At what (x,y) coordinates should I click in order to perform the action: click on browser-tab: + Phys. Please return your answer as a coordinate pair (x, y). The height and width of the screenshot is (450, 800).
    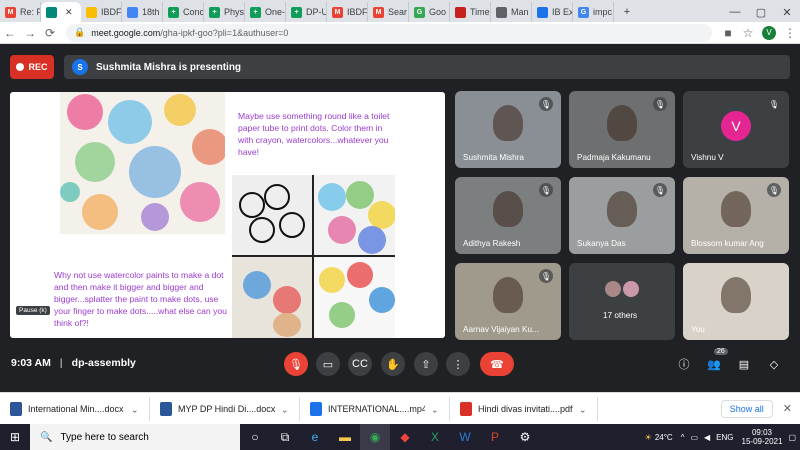
    Looking at the image, I should click on (224, 12).